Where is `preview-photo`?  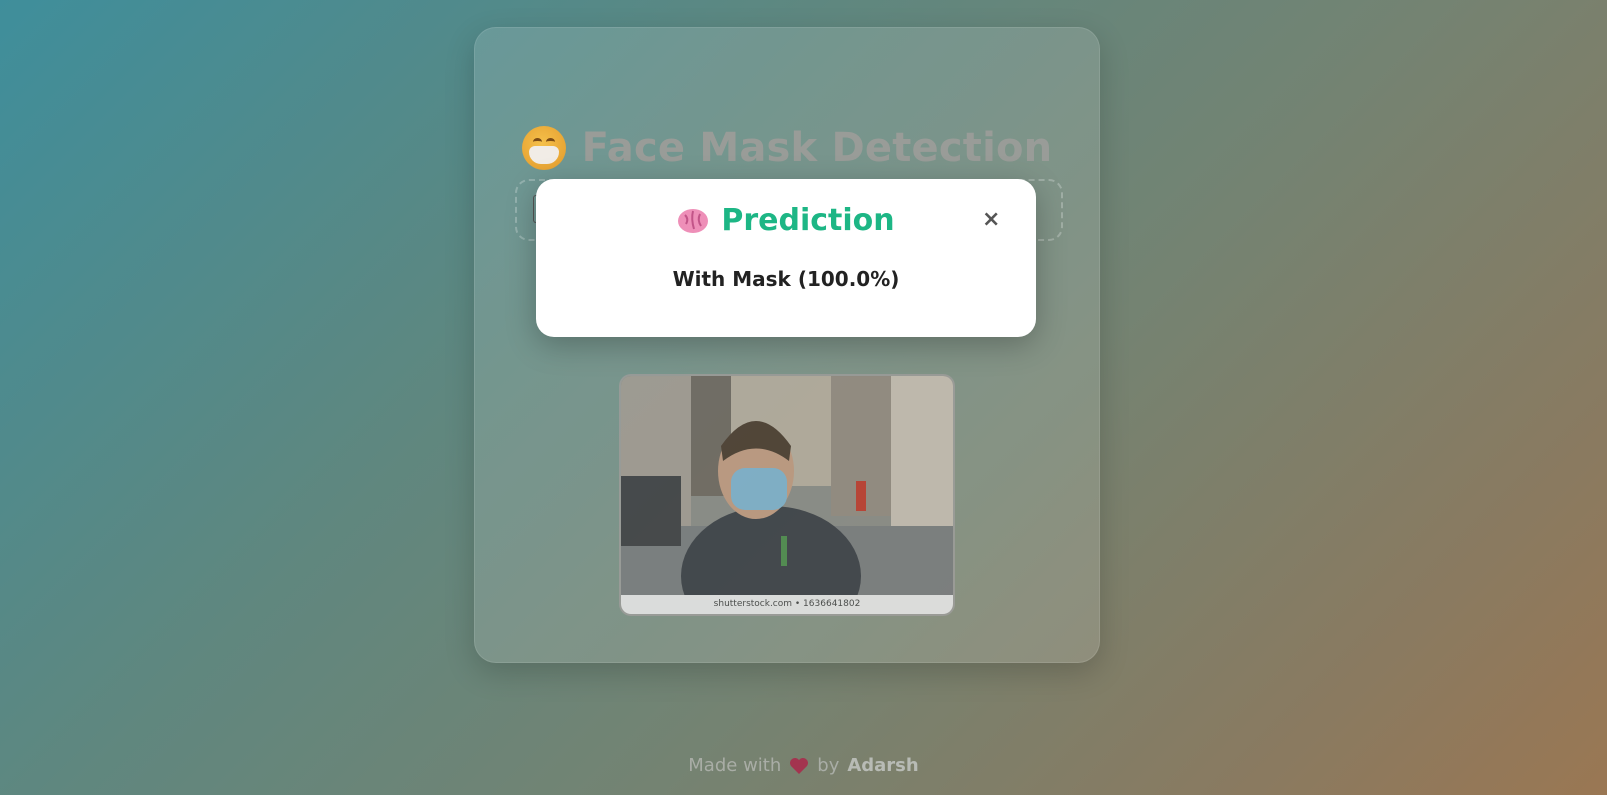 preview-photo is located at coordinates (787, 495).